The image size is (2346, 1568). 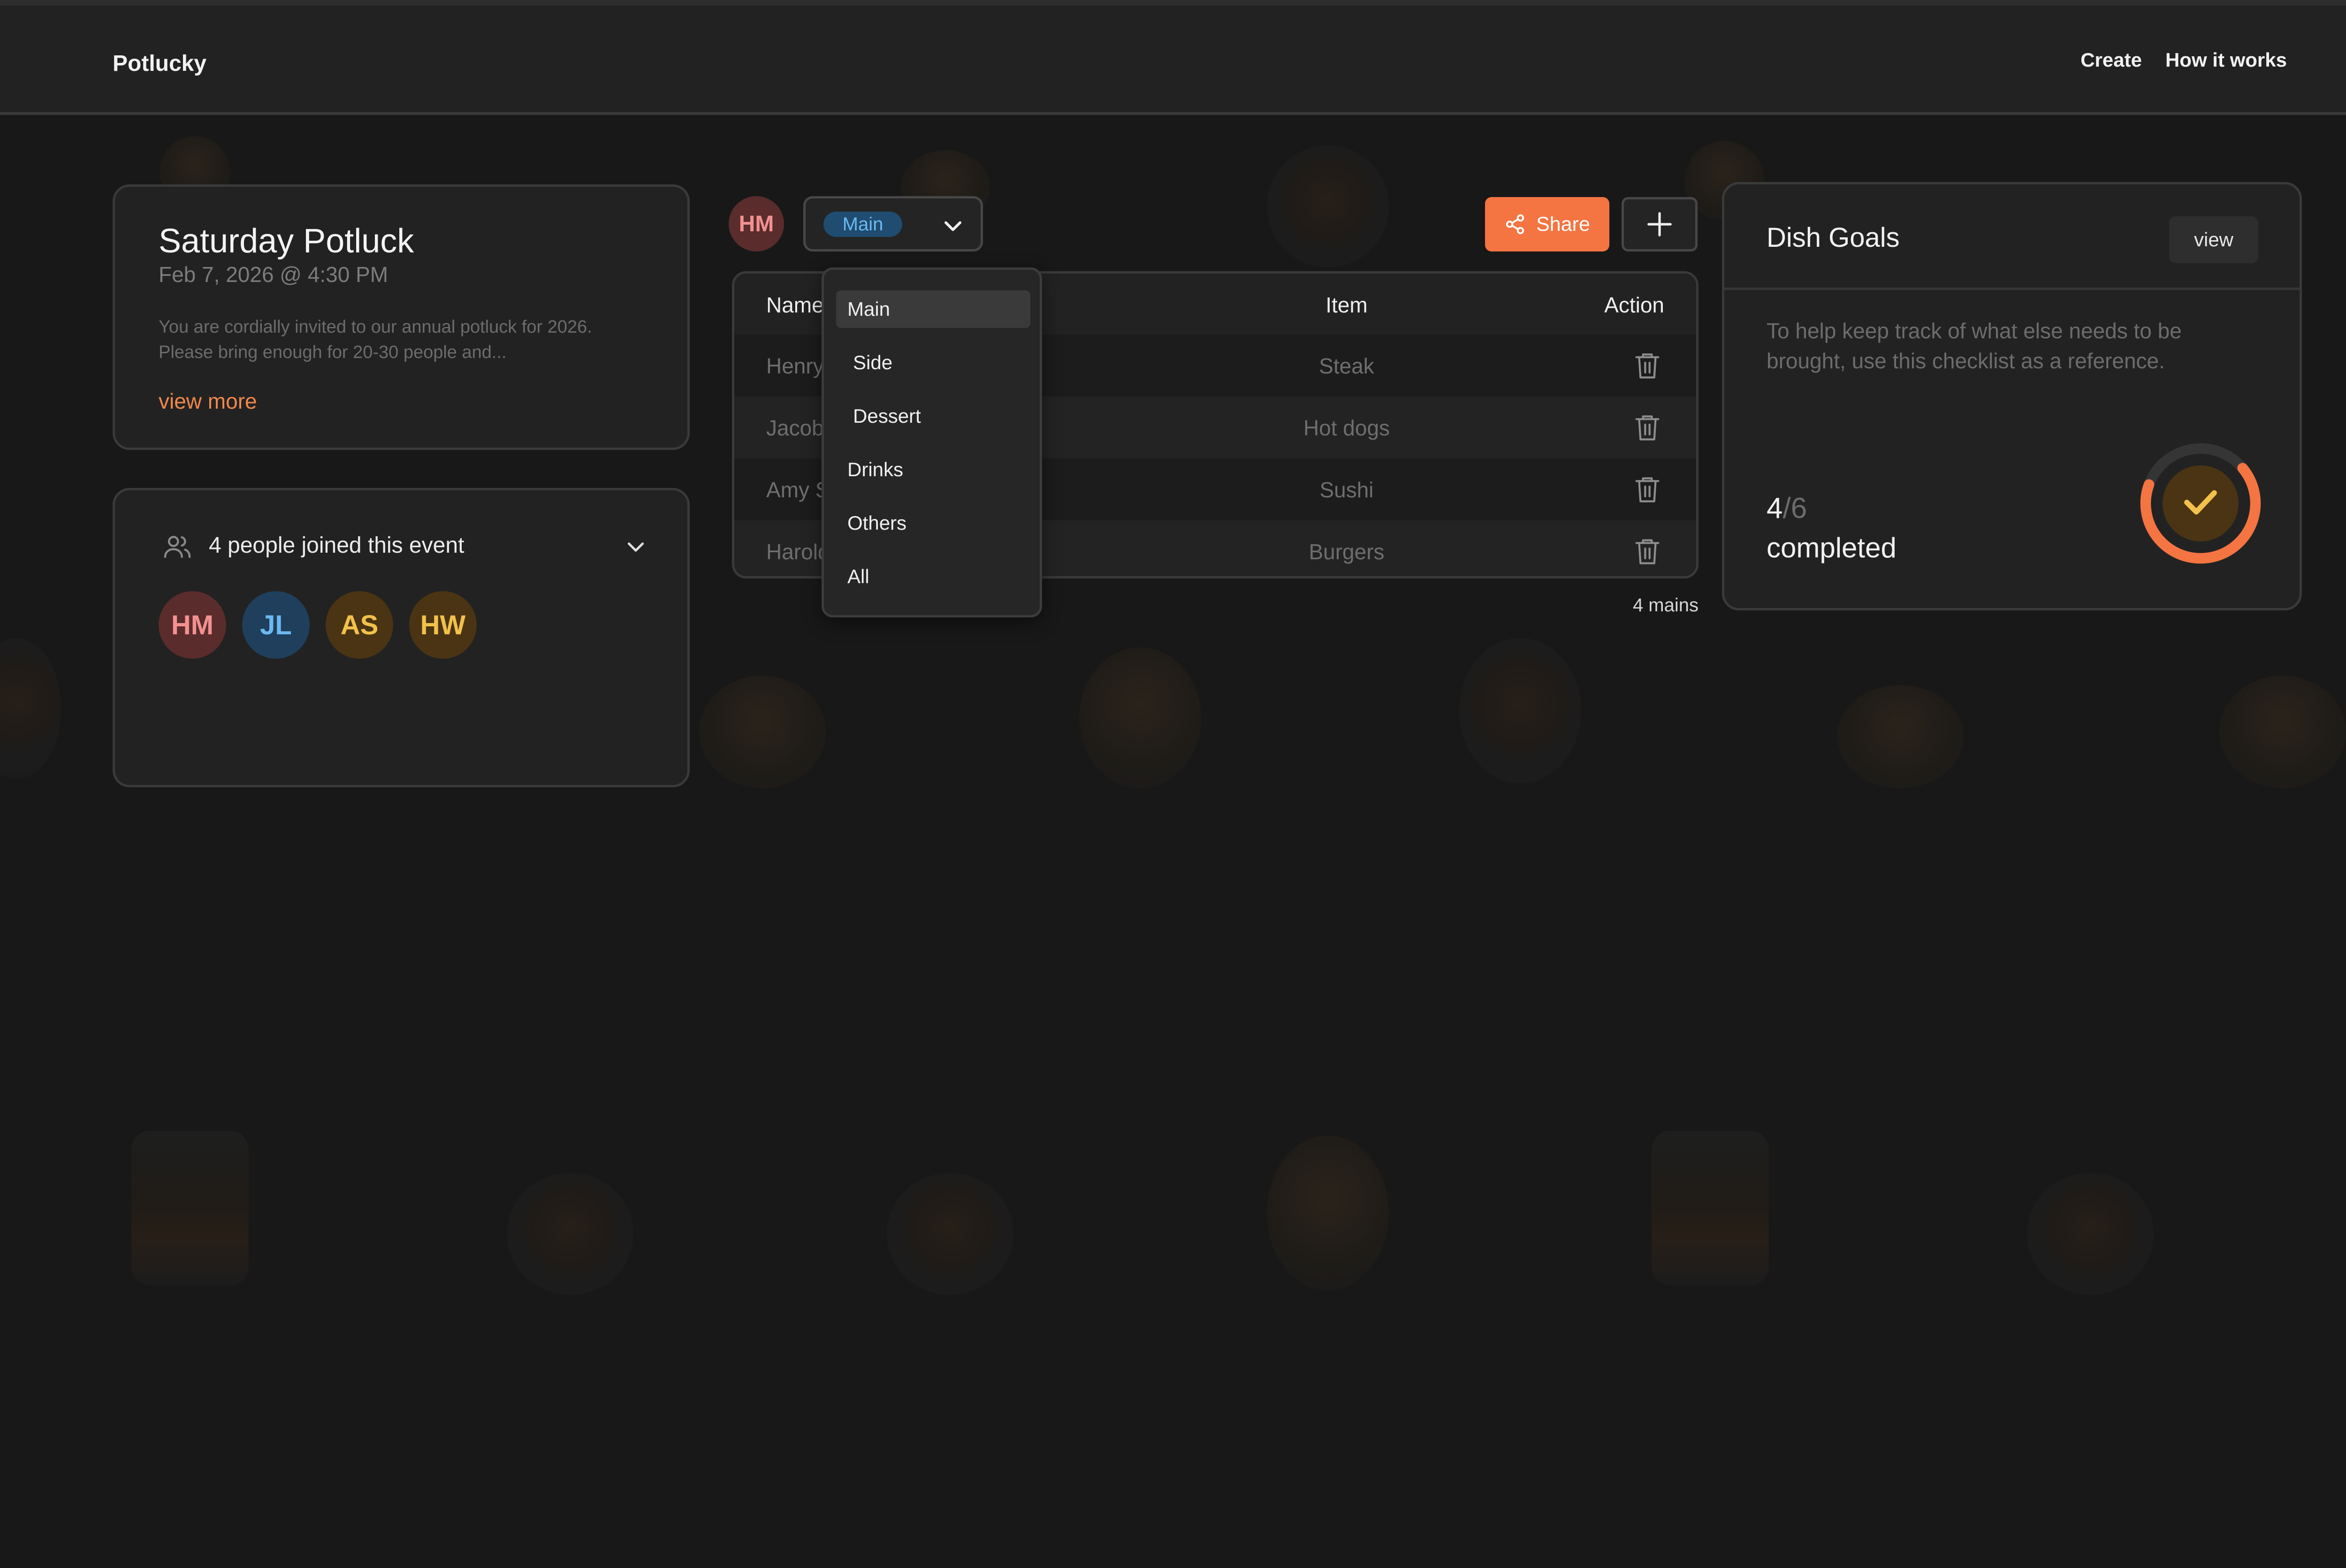 I want to click on column-header-action: Action, so click(x=1634, y=305).